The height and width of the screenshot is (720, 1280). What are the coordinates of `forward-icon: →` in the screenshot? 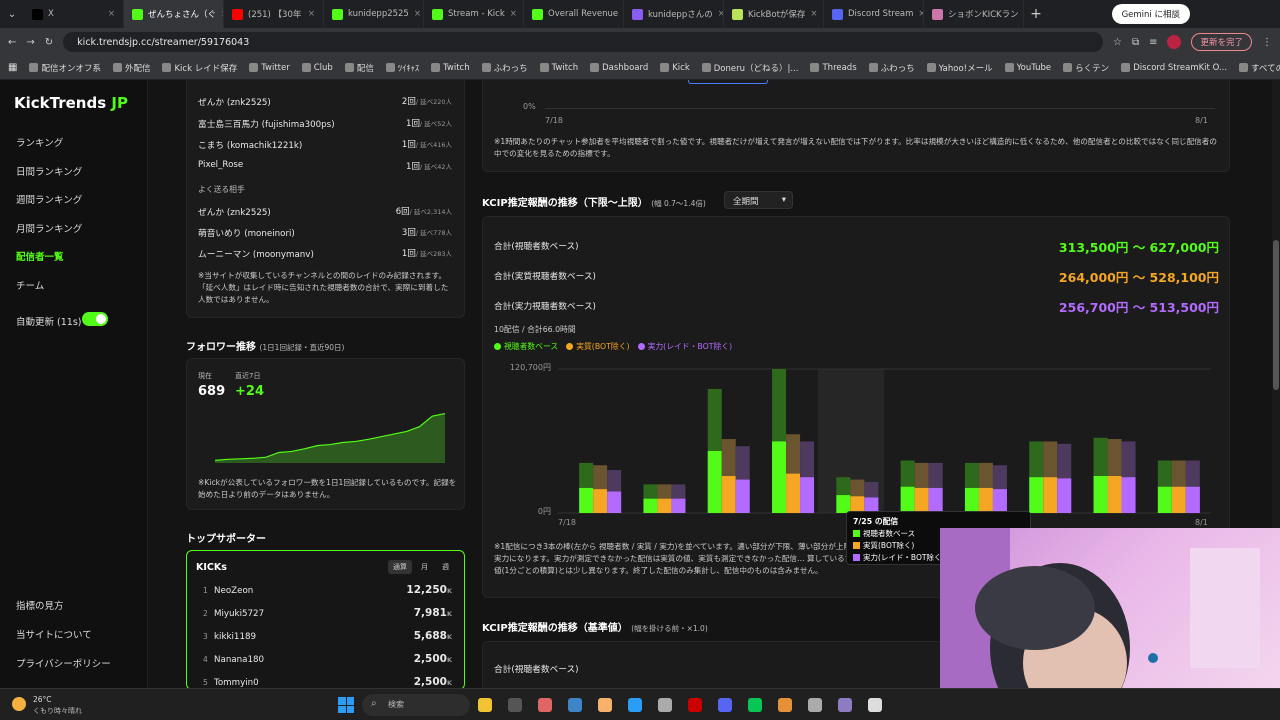 It's located at (30, 42).